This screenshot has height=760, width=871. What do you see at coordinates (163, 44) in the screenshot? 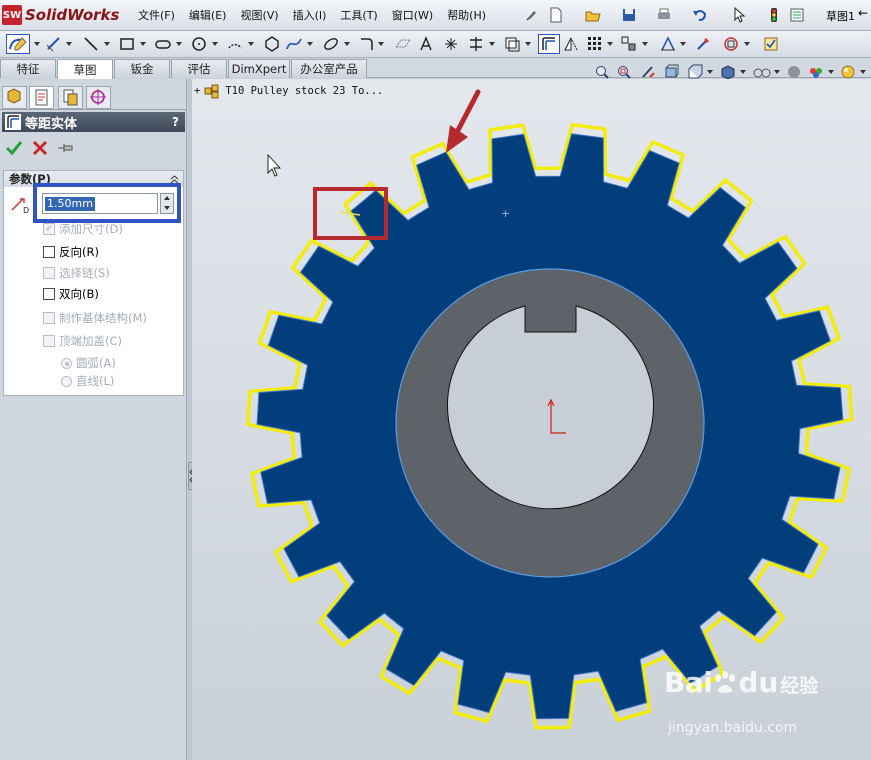
I see `slot-icon` at bounding box center [163, 44].